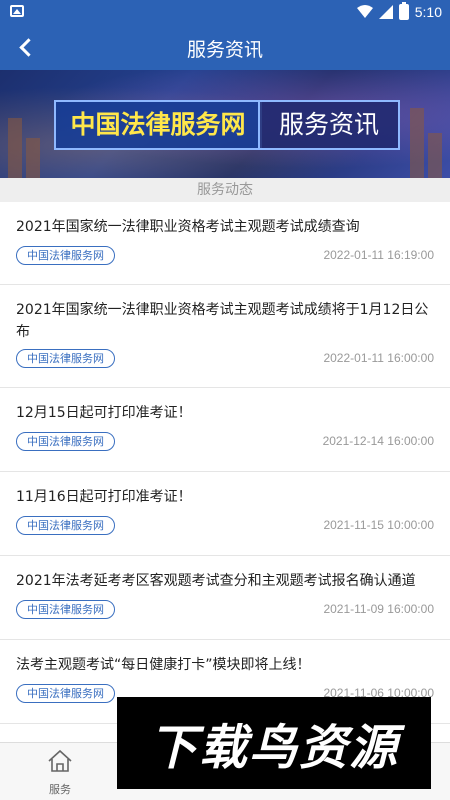 This screenshot has height=800, width=450. I want to click on page-title: 服务资讯, so click(224, 50).